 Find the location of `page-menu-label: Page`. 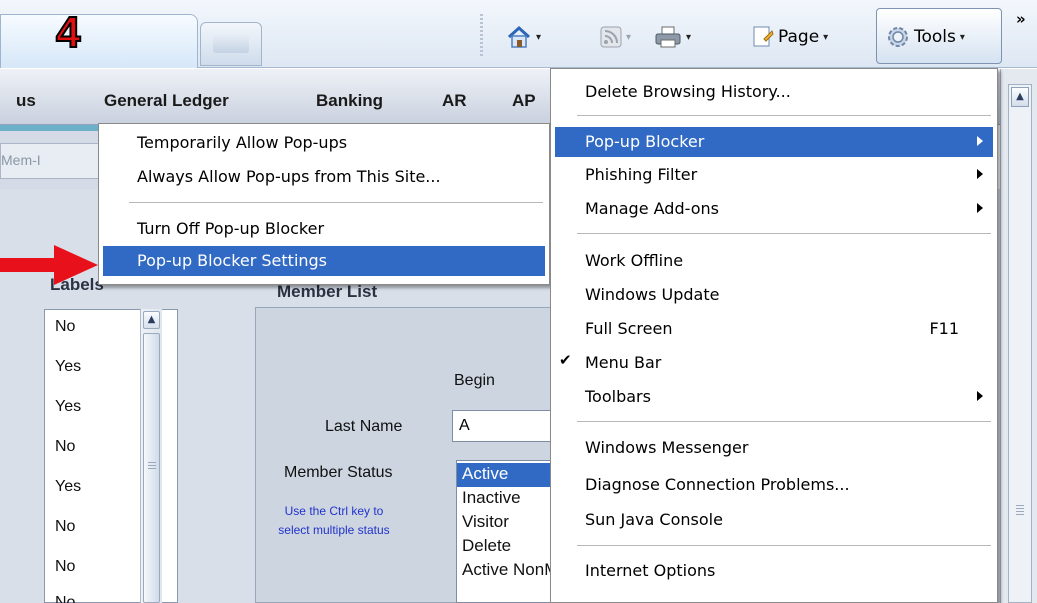

page-menu-label: Page is located at coordinates (799, 37).